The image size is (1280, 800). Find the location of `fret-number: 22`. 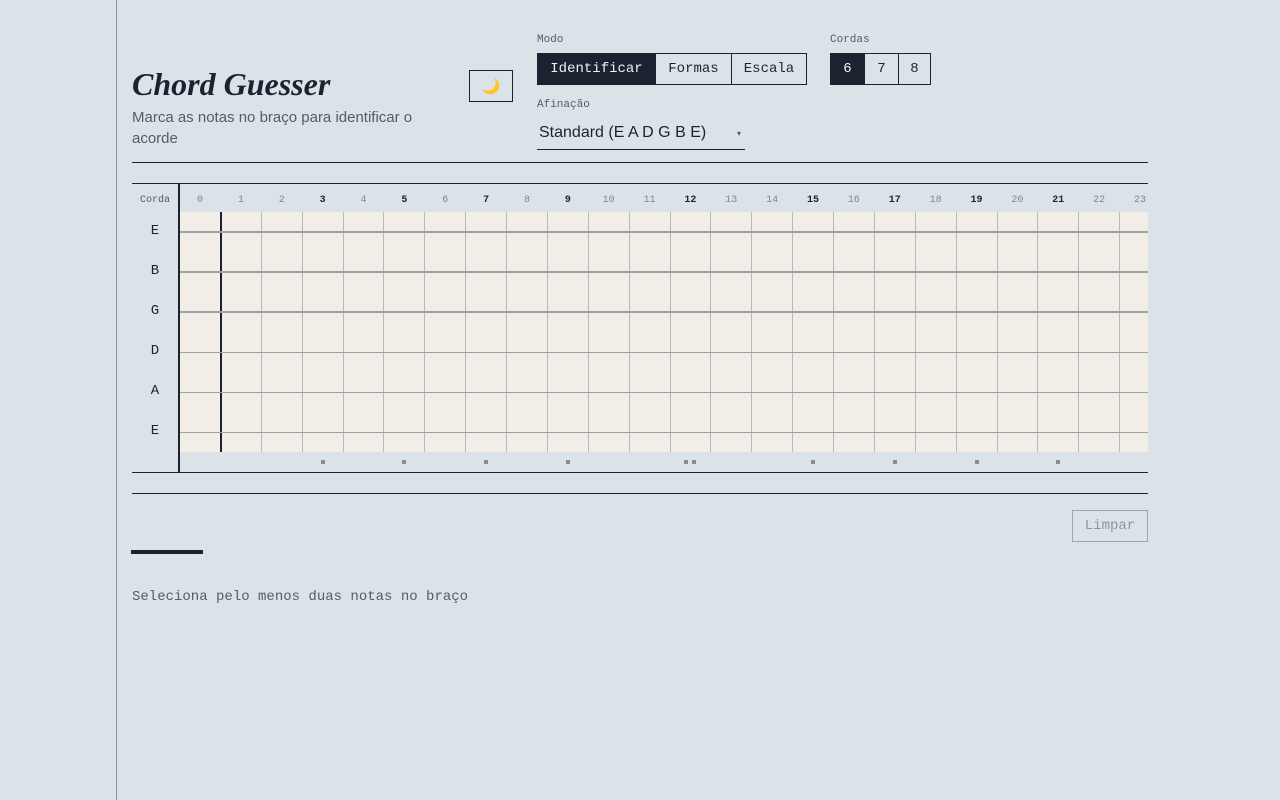

fret-number: 22 is located at coordinates (1099, 200).